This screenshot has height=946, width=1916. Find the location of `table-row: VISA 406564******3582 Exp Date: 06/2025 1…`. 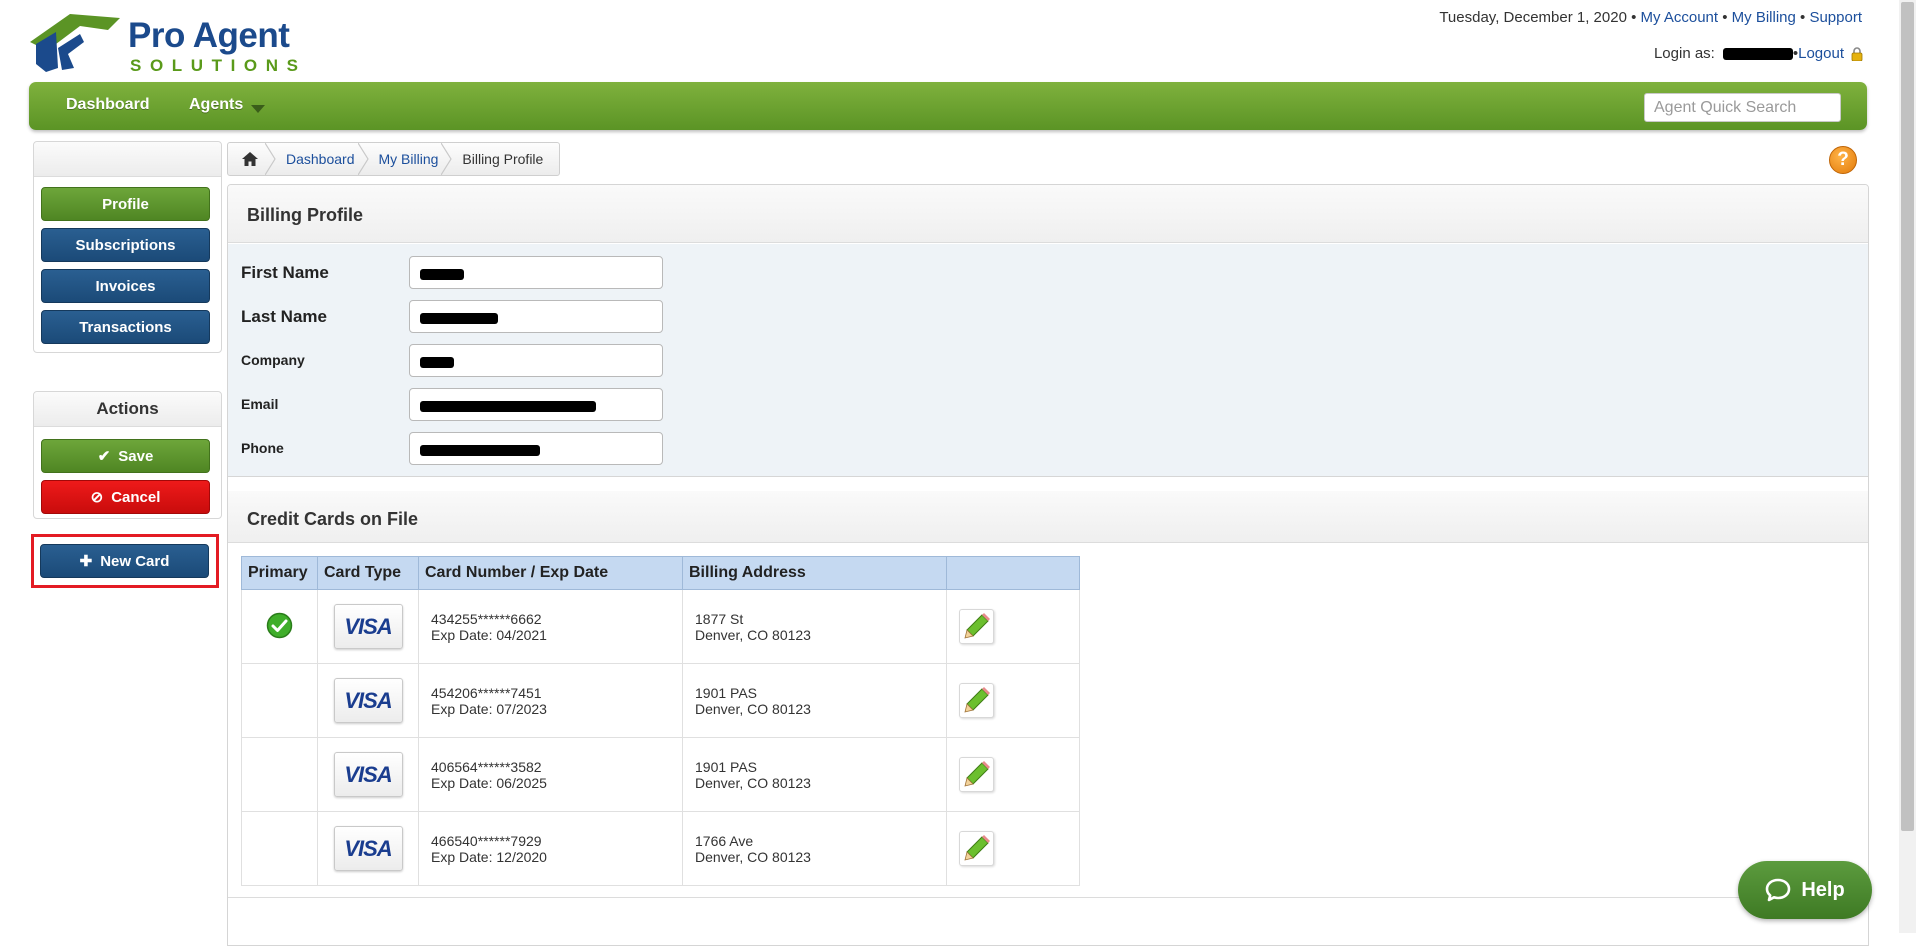

table-row: VISA 406564******3582 Exp Date: 06/2025 1… is located at coordinates (660, 774).